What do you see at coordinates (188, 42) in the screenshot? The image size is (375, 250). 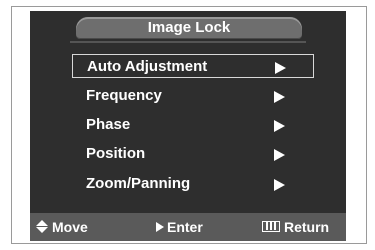 I see `title-divider` at bounding box center [188, 42].